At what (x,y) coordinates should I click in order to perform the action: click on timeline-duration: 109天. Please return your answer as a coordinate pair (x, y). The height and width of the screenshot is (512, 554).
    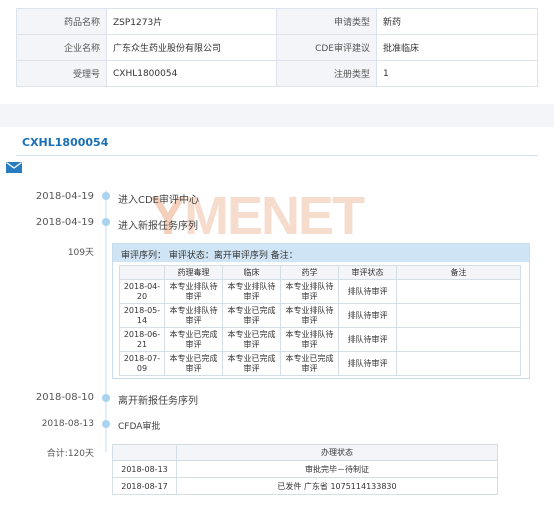
    Looking at the image, I should click on (80, 253).